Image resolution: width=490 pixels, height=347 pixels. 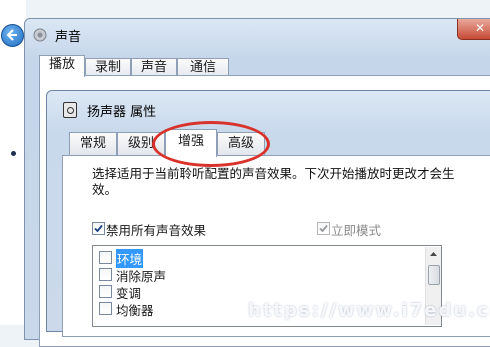 What do you see at coordinates (156, 230) in the screenshot?
I see `disable-all-effects-label: 禁用所有声音效果` at bounding box center [156, 230].